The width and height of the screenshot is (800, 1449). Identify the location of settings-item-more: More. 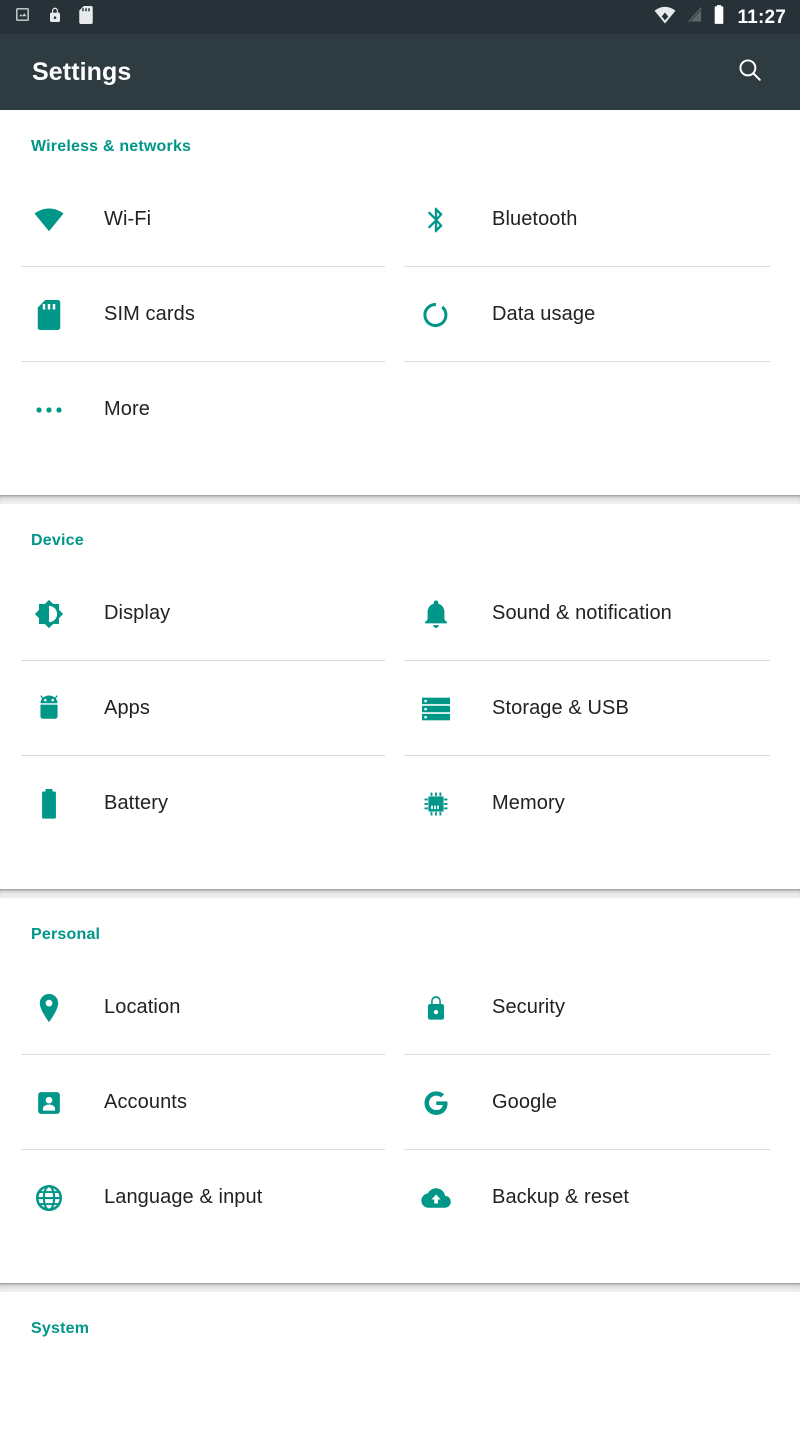
(200, 409).